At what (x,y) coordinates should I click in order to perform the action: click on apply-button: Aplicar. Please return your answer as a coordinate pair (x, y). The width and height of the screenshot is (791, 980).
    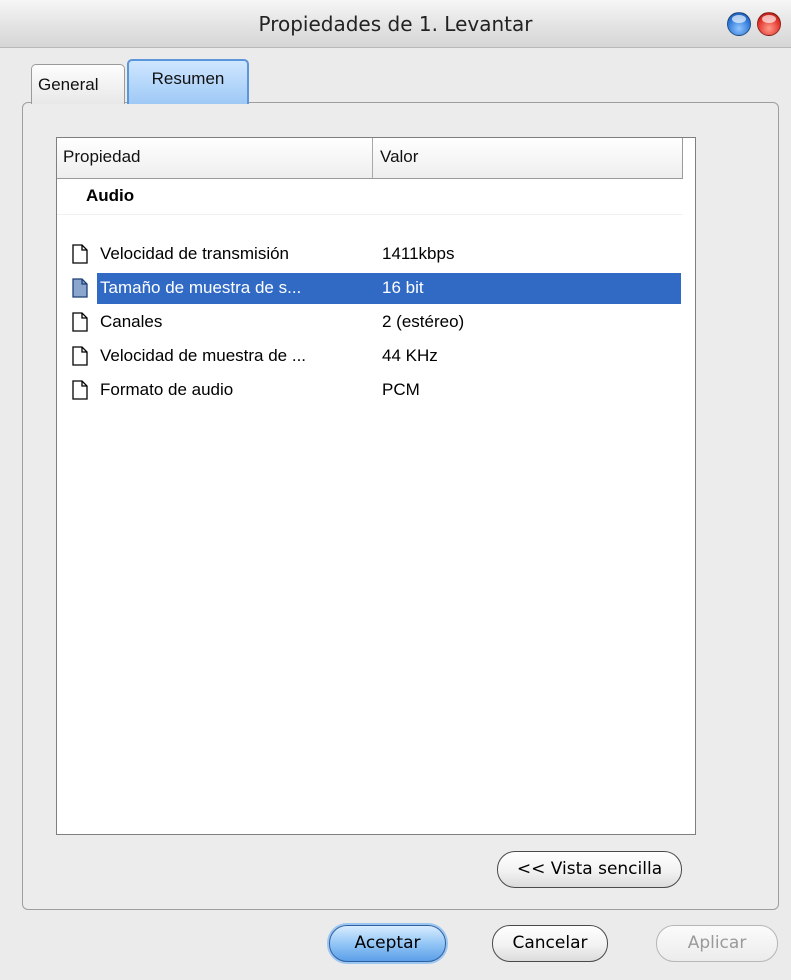
    Looking at the image, I should click on (717, 943).